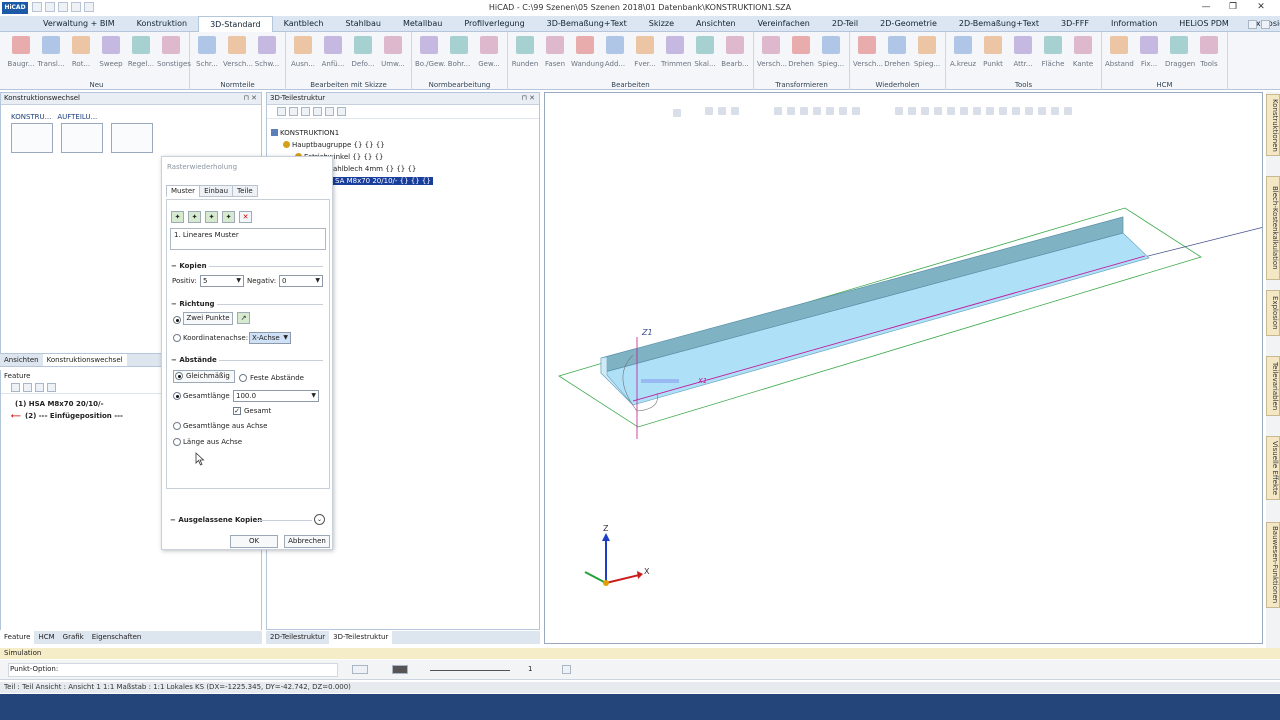 The image size is (1280, 720). What do you see at coordinates (216, 191) in the screenshot?
I see `tab-einbau: Einbau` at bounding box center [216, 191].